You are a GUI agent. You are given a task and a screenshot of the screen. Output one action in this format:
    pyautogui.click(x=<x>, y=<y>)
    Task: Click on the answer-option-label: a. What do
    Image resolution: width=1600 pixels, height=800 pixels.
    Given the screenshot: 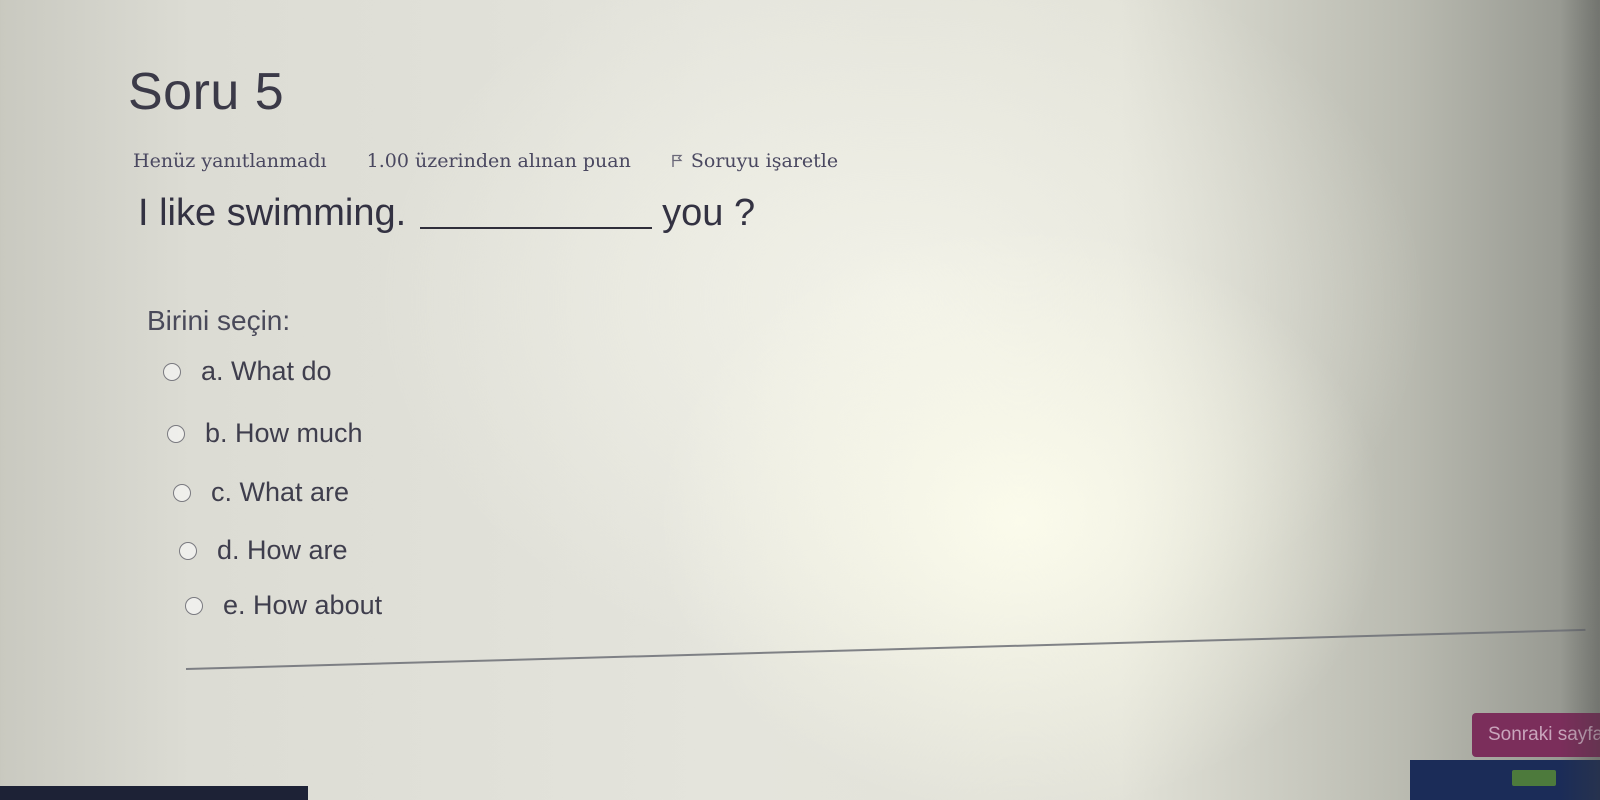 What is the action you would take?
    pyautogui.click(x=266, y=371)
    